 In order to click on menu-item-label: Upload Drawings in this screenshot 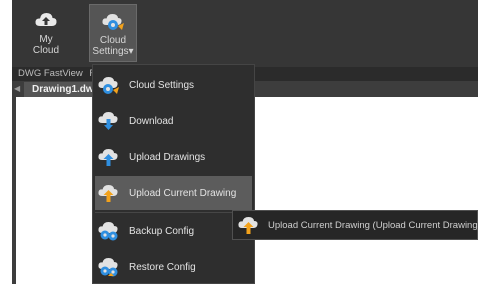, I will do `click(167, 157)`.